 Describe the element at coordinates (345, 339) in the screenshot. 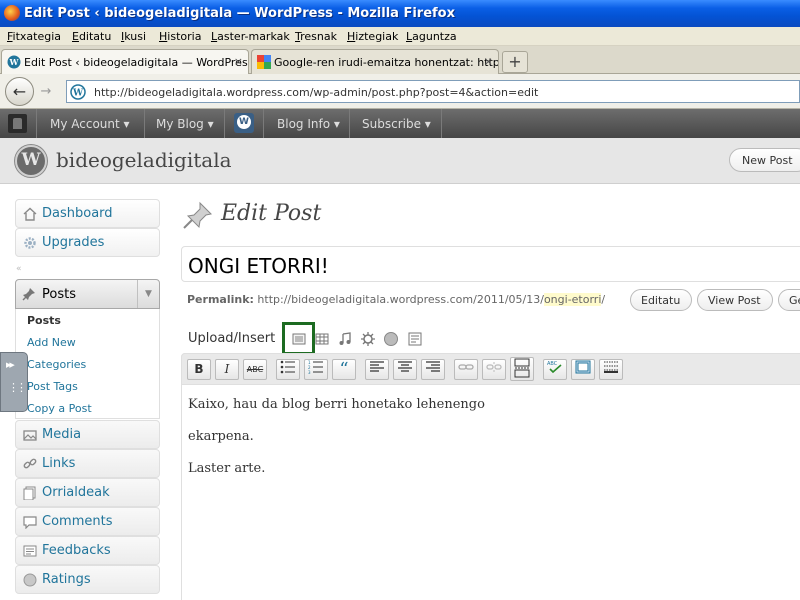

I see `add-audio-icon` at that location.